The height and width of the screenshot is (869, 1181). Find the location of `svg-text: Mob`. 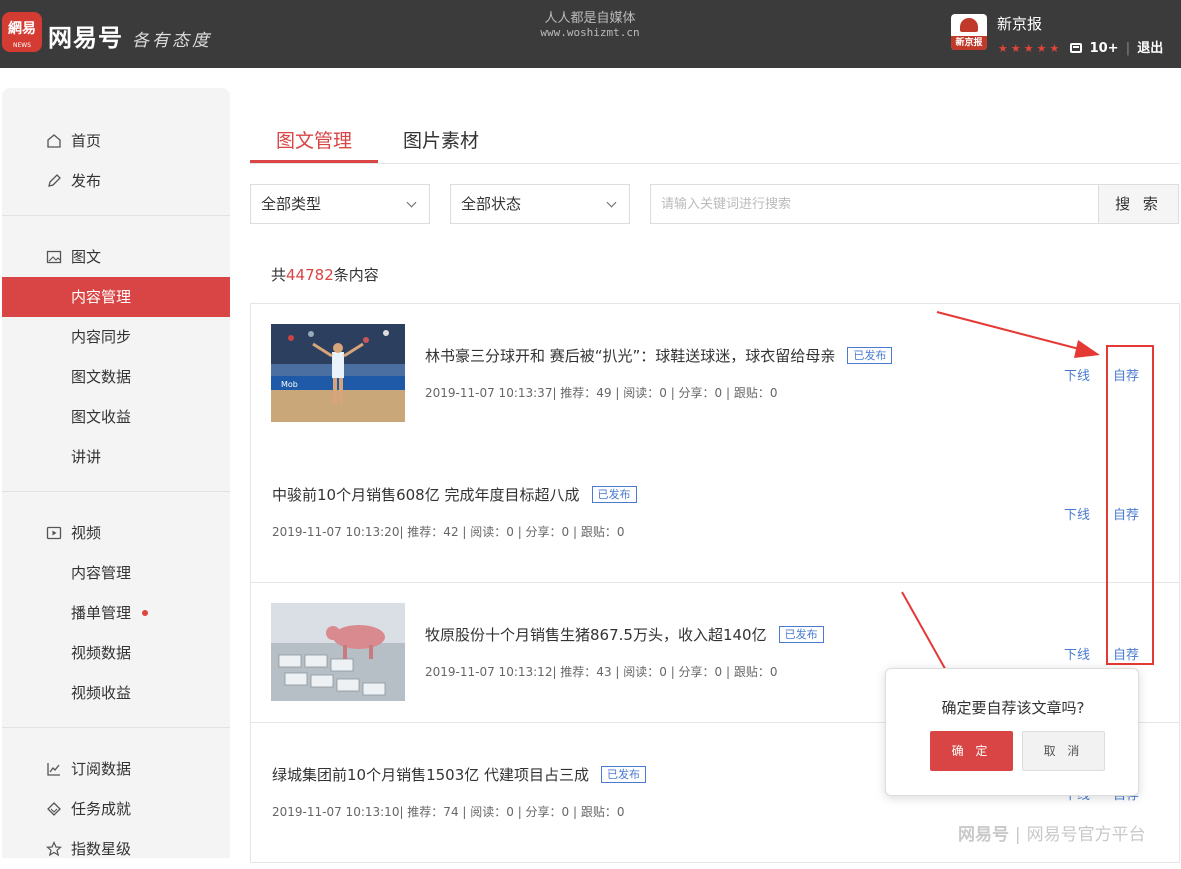

svg-text: Mob is located at coordinates (289, 384).